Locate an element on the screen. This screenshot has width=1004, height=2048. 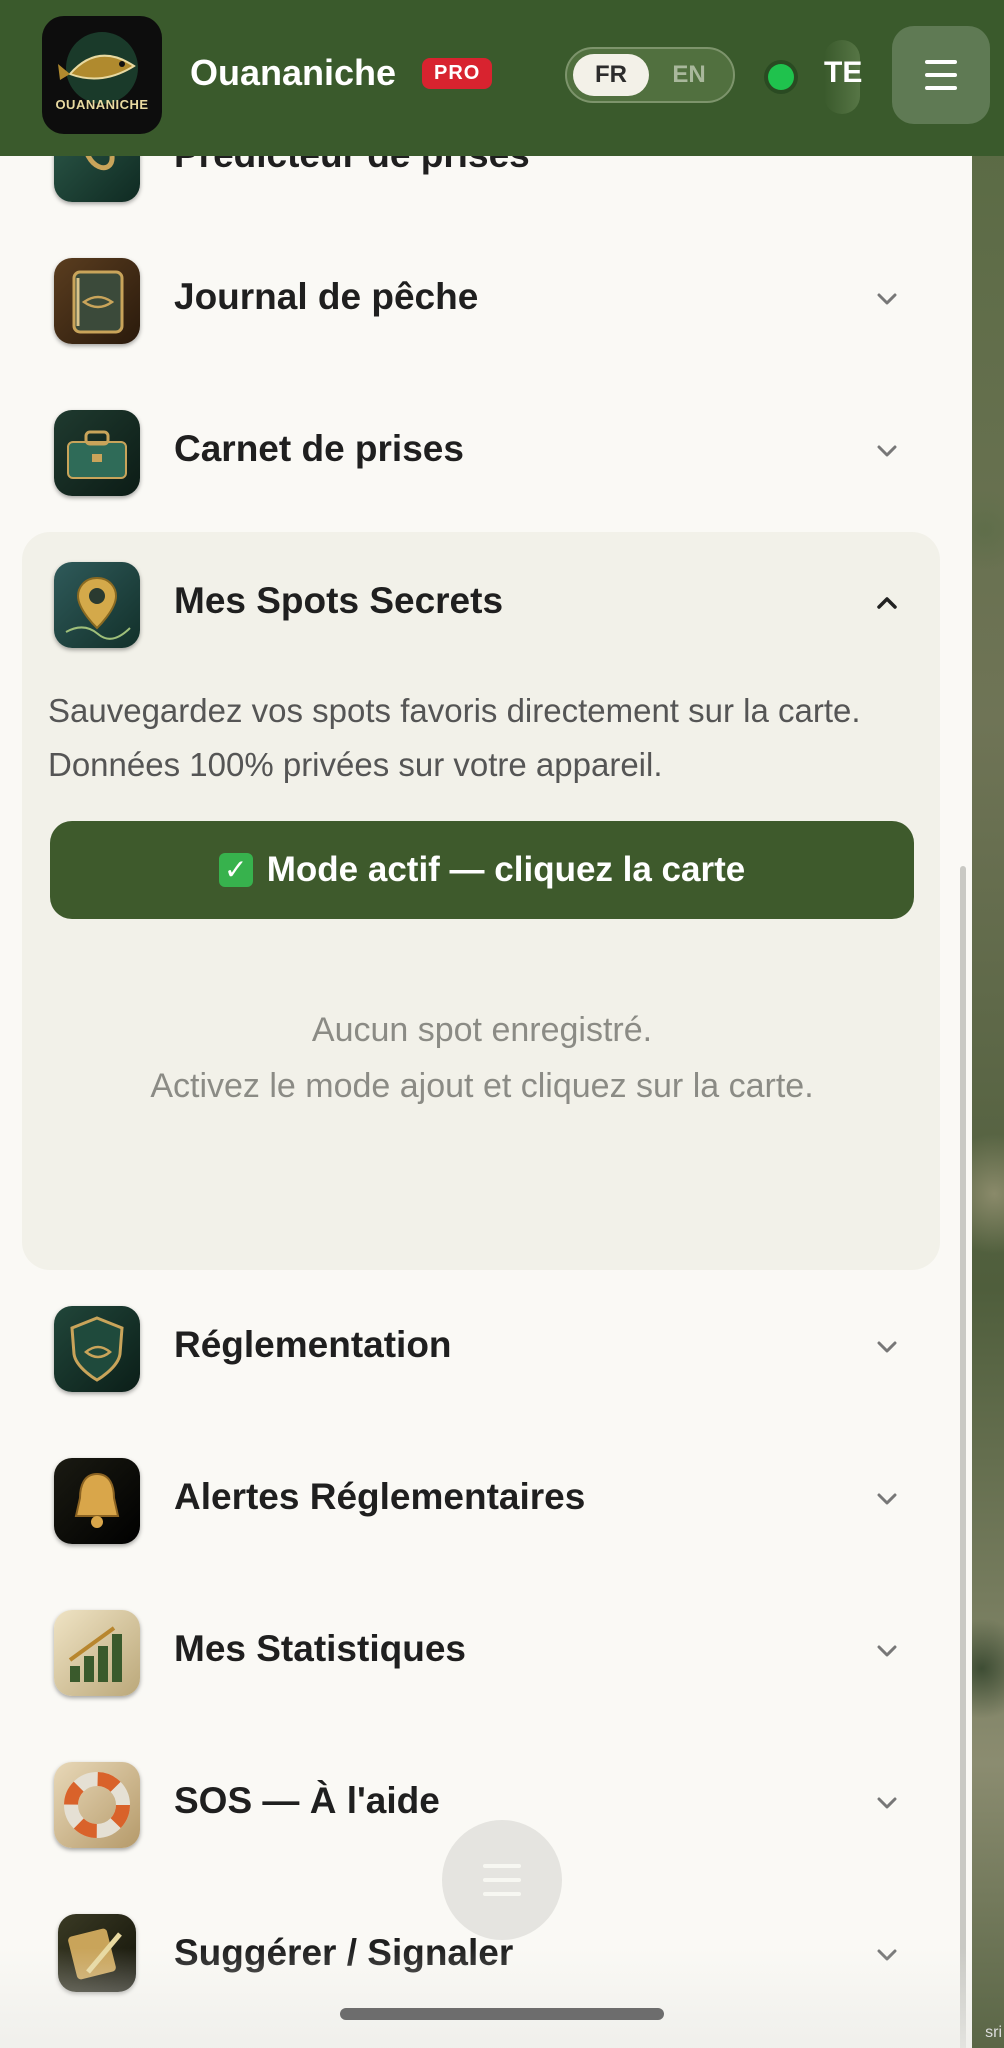
chevron-up-icon is located at coordinates (887, 603).